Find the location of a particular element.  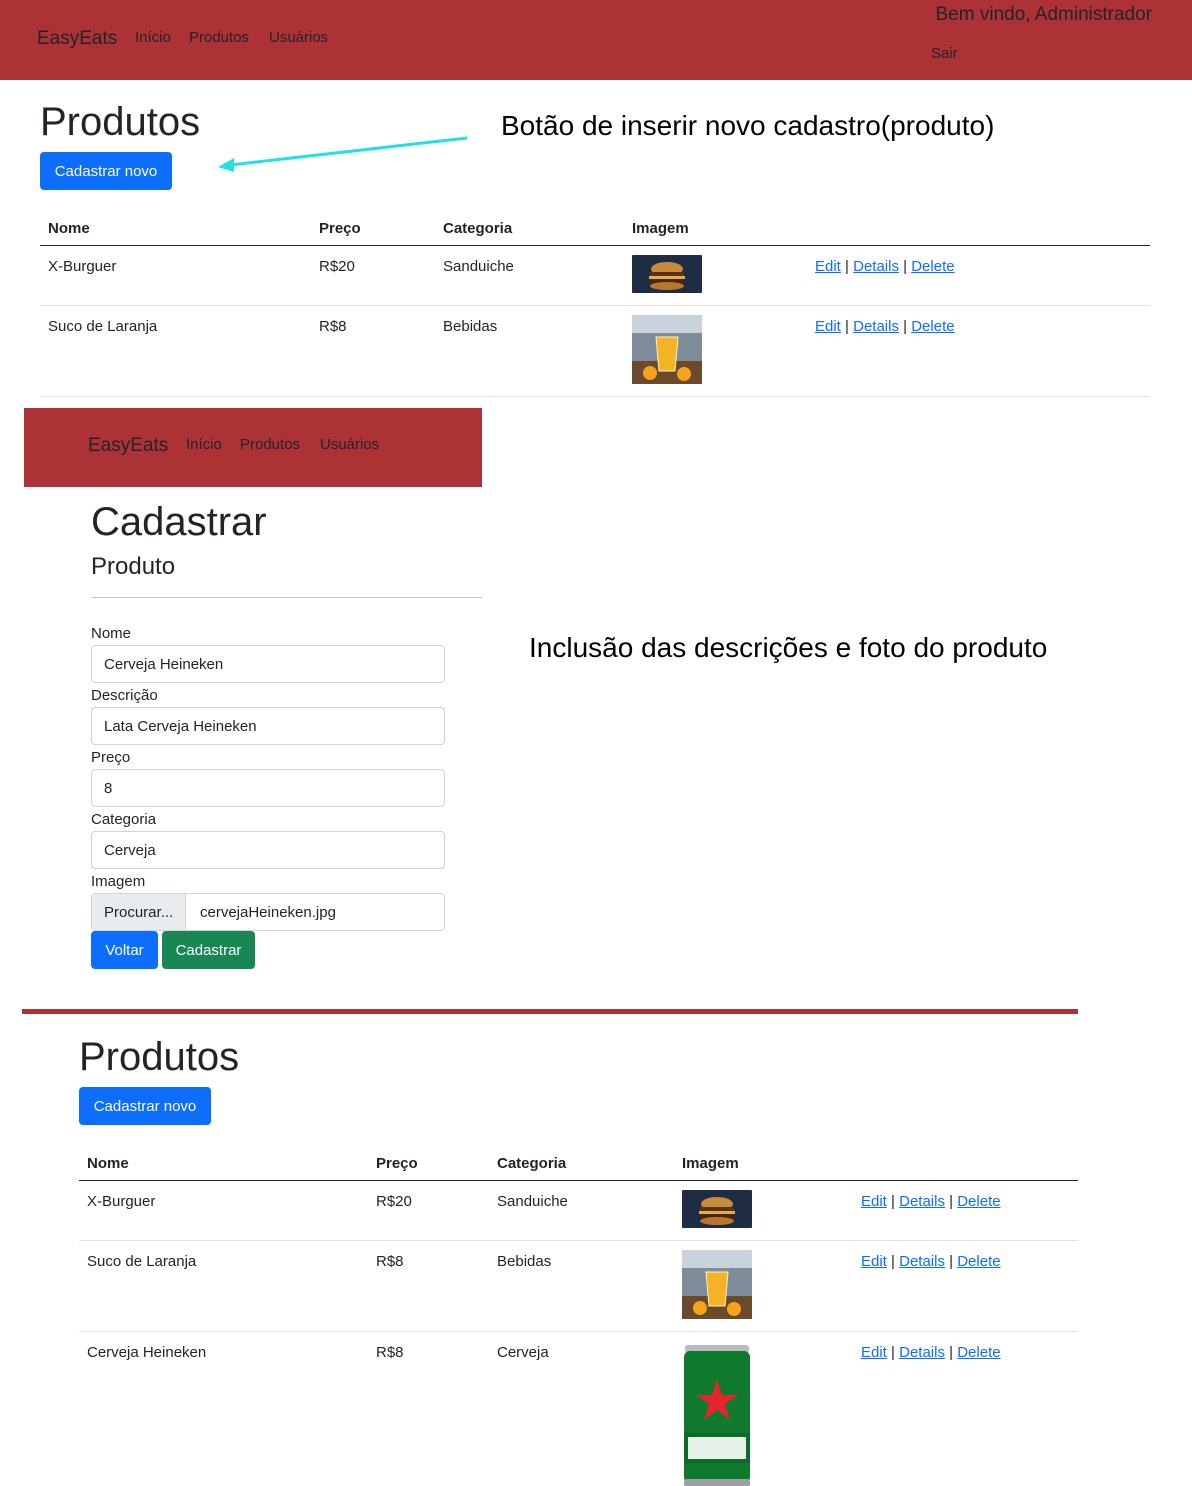

column-header-imagem: Imagem is located at coordinates (715, 229).